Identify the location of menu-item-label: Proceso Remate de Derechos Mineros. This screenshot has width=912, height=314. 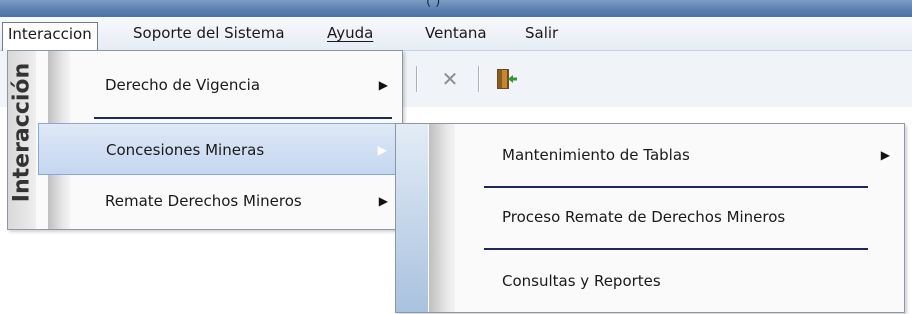
(644, 217).